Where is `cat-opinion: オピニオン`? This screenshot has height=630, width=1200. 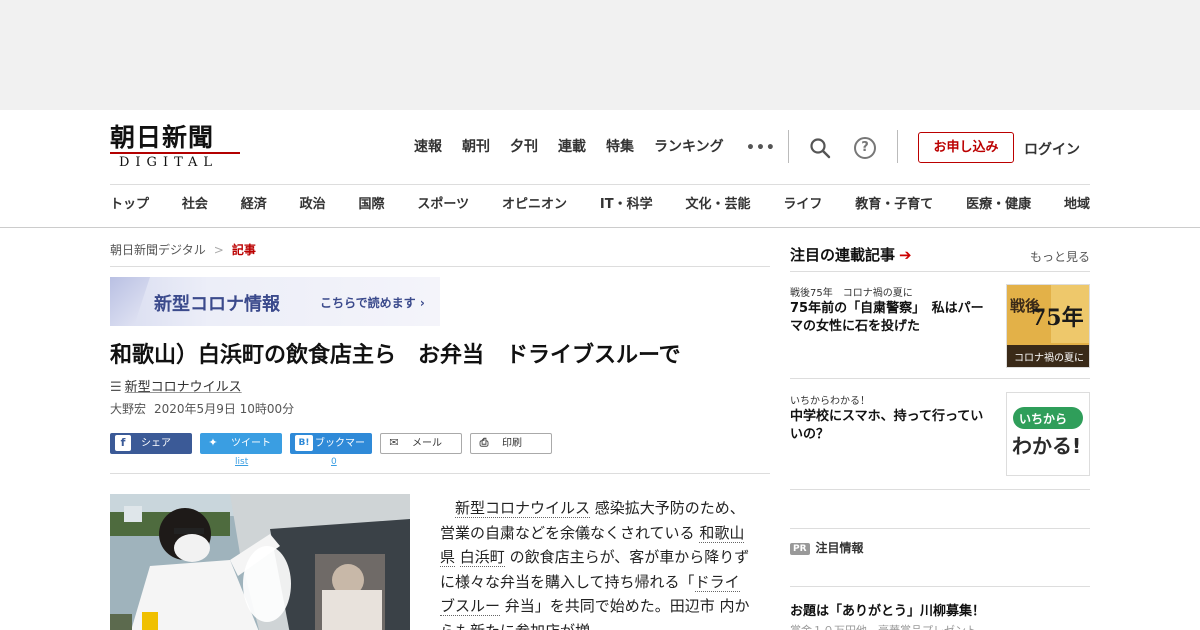
cat-opinion: オピニオン is located at coordinates (534, 205).